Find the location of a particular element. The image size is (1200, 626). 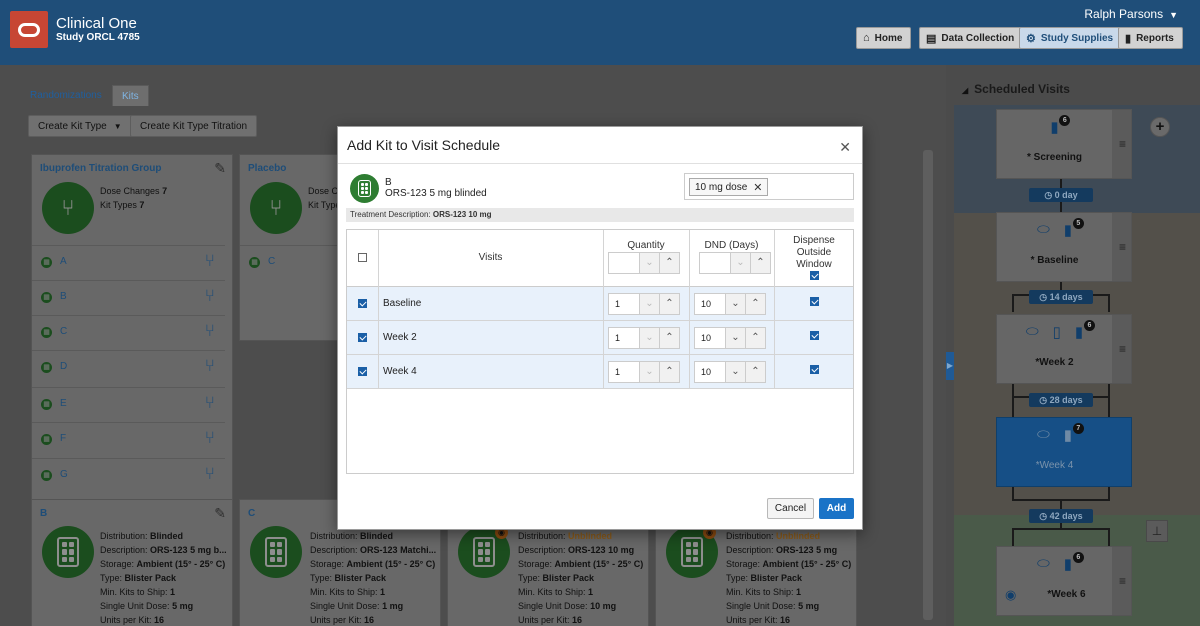

clock-icon: ◷ is located at coordinates (1044, 297).